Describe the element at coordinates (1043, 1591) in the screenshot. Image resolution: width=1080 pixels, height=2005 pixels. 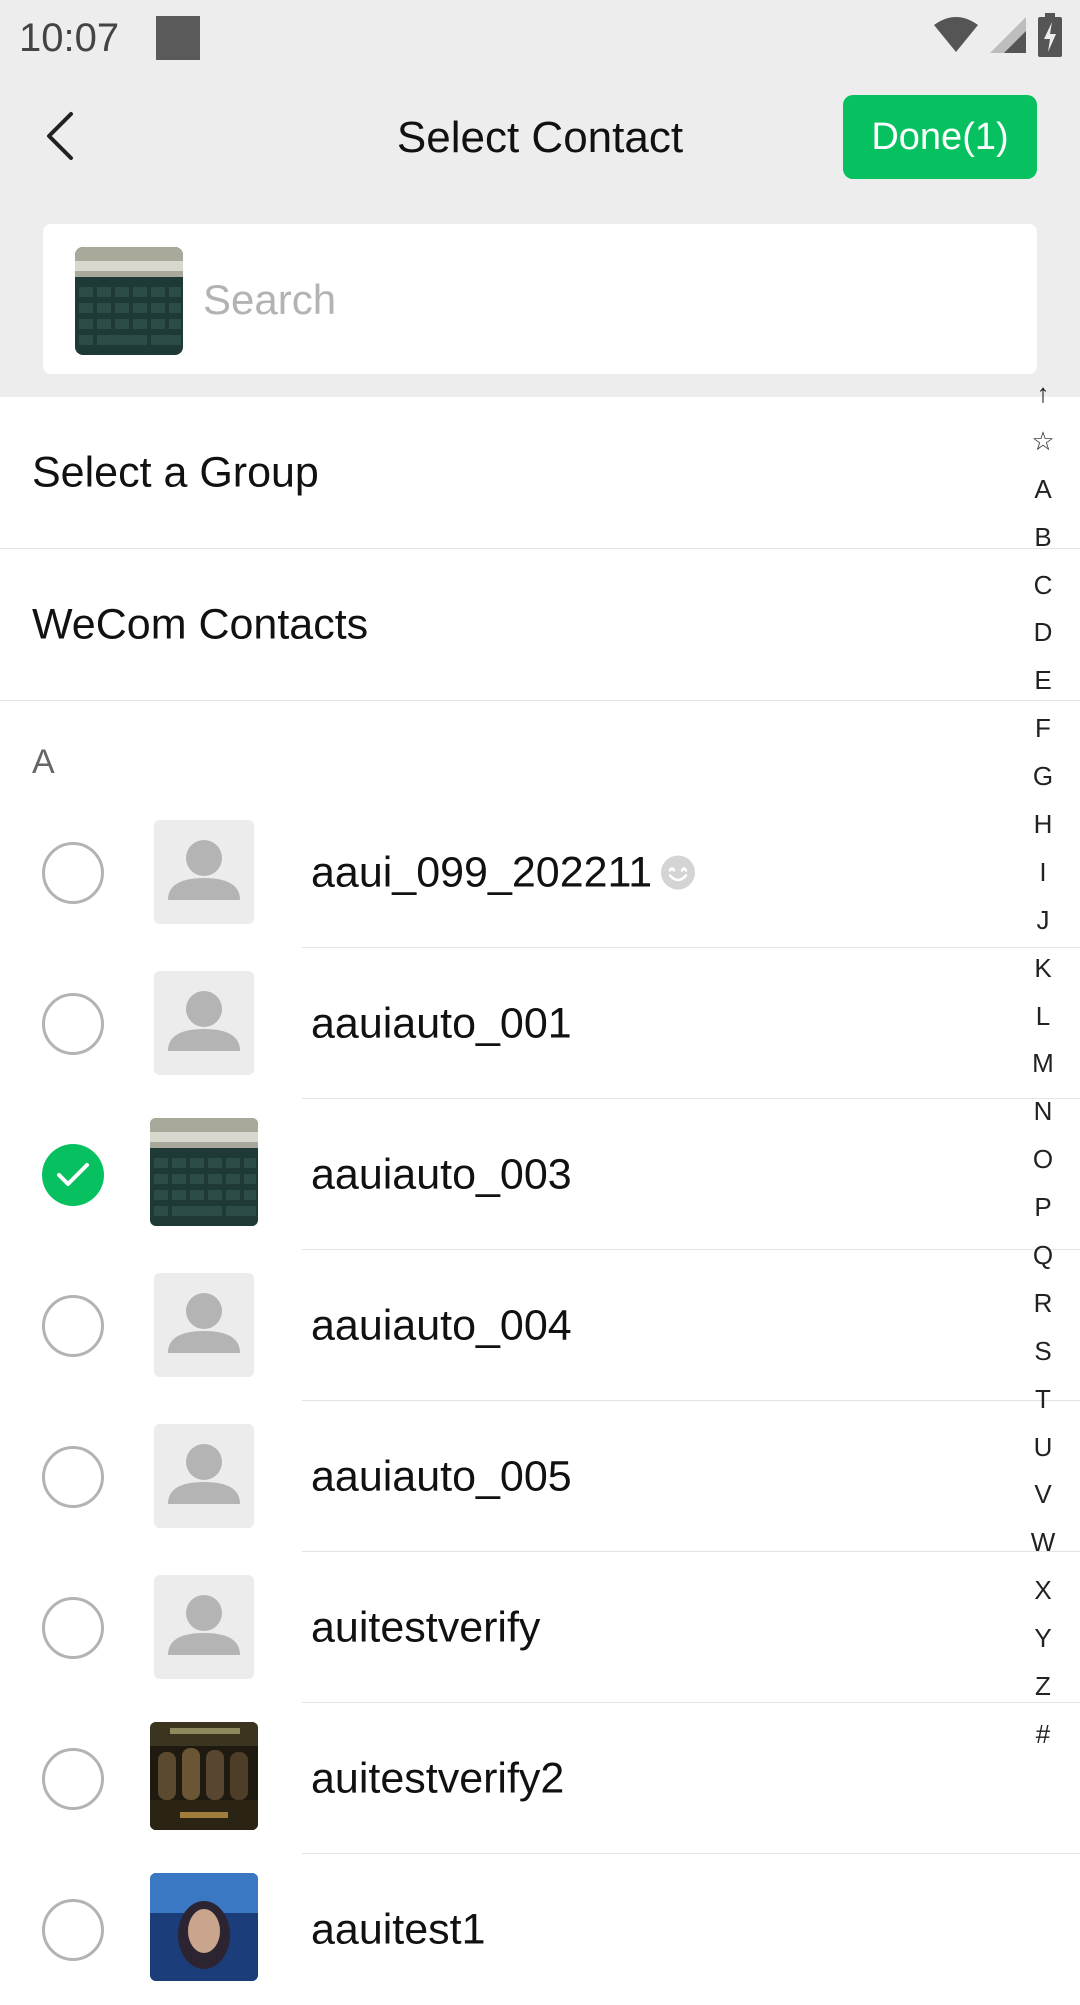
I see `index-item: X` at that location.